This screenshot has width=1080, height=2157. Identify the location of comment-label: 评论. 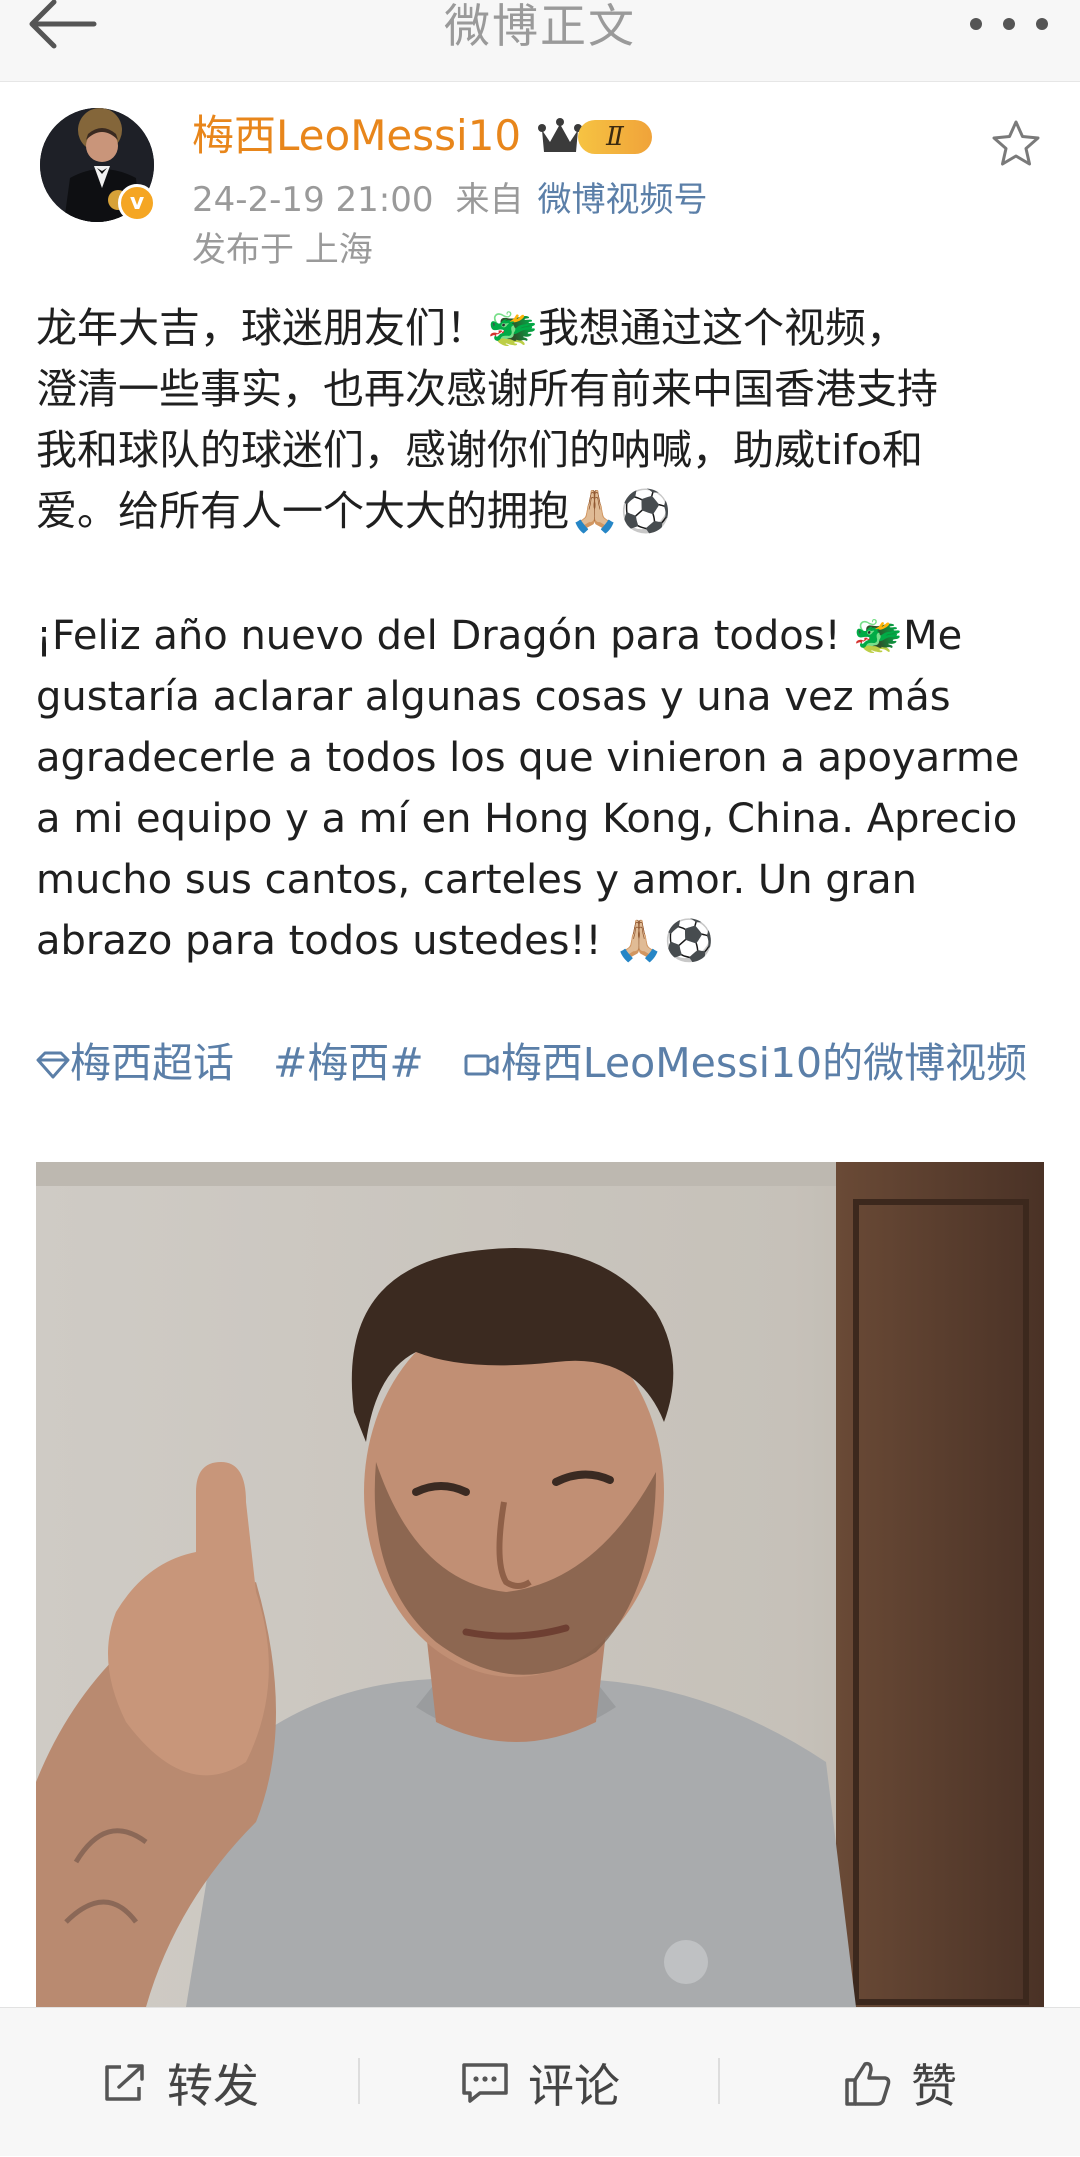
(574, 2085).